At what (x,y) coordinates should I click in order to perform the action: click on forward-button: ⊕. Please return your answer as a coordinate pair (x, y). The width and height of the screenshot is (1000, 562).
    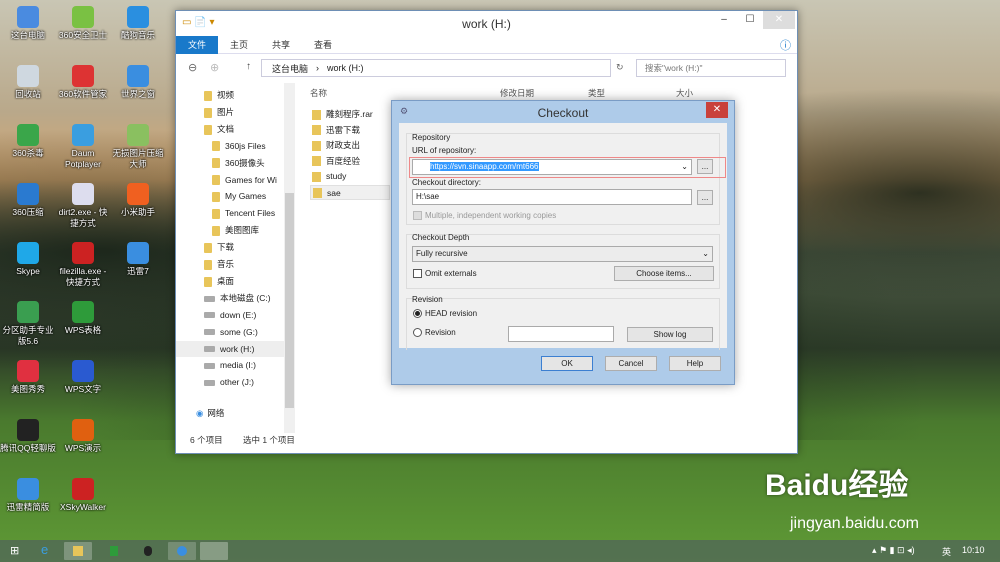
    Looking at the image, I should click on (214, 67).